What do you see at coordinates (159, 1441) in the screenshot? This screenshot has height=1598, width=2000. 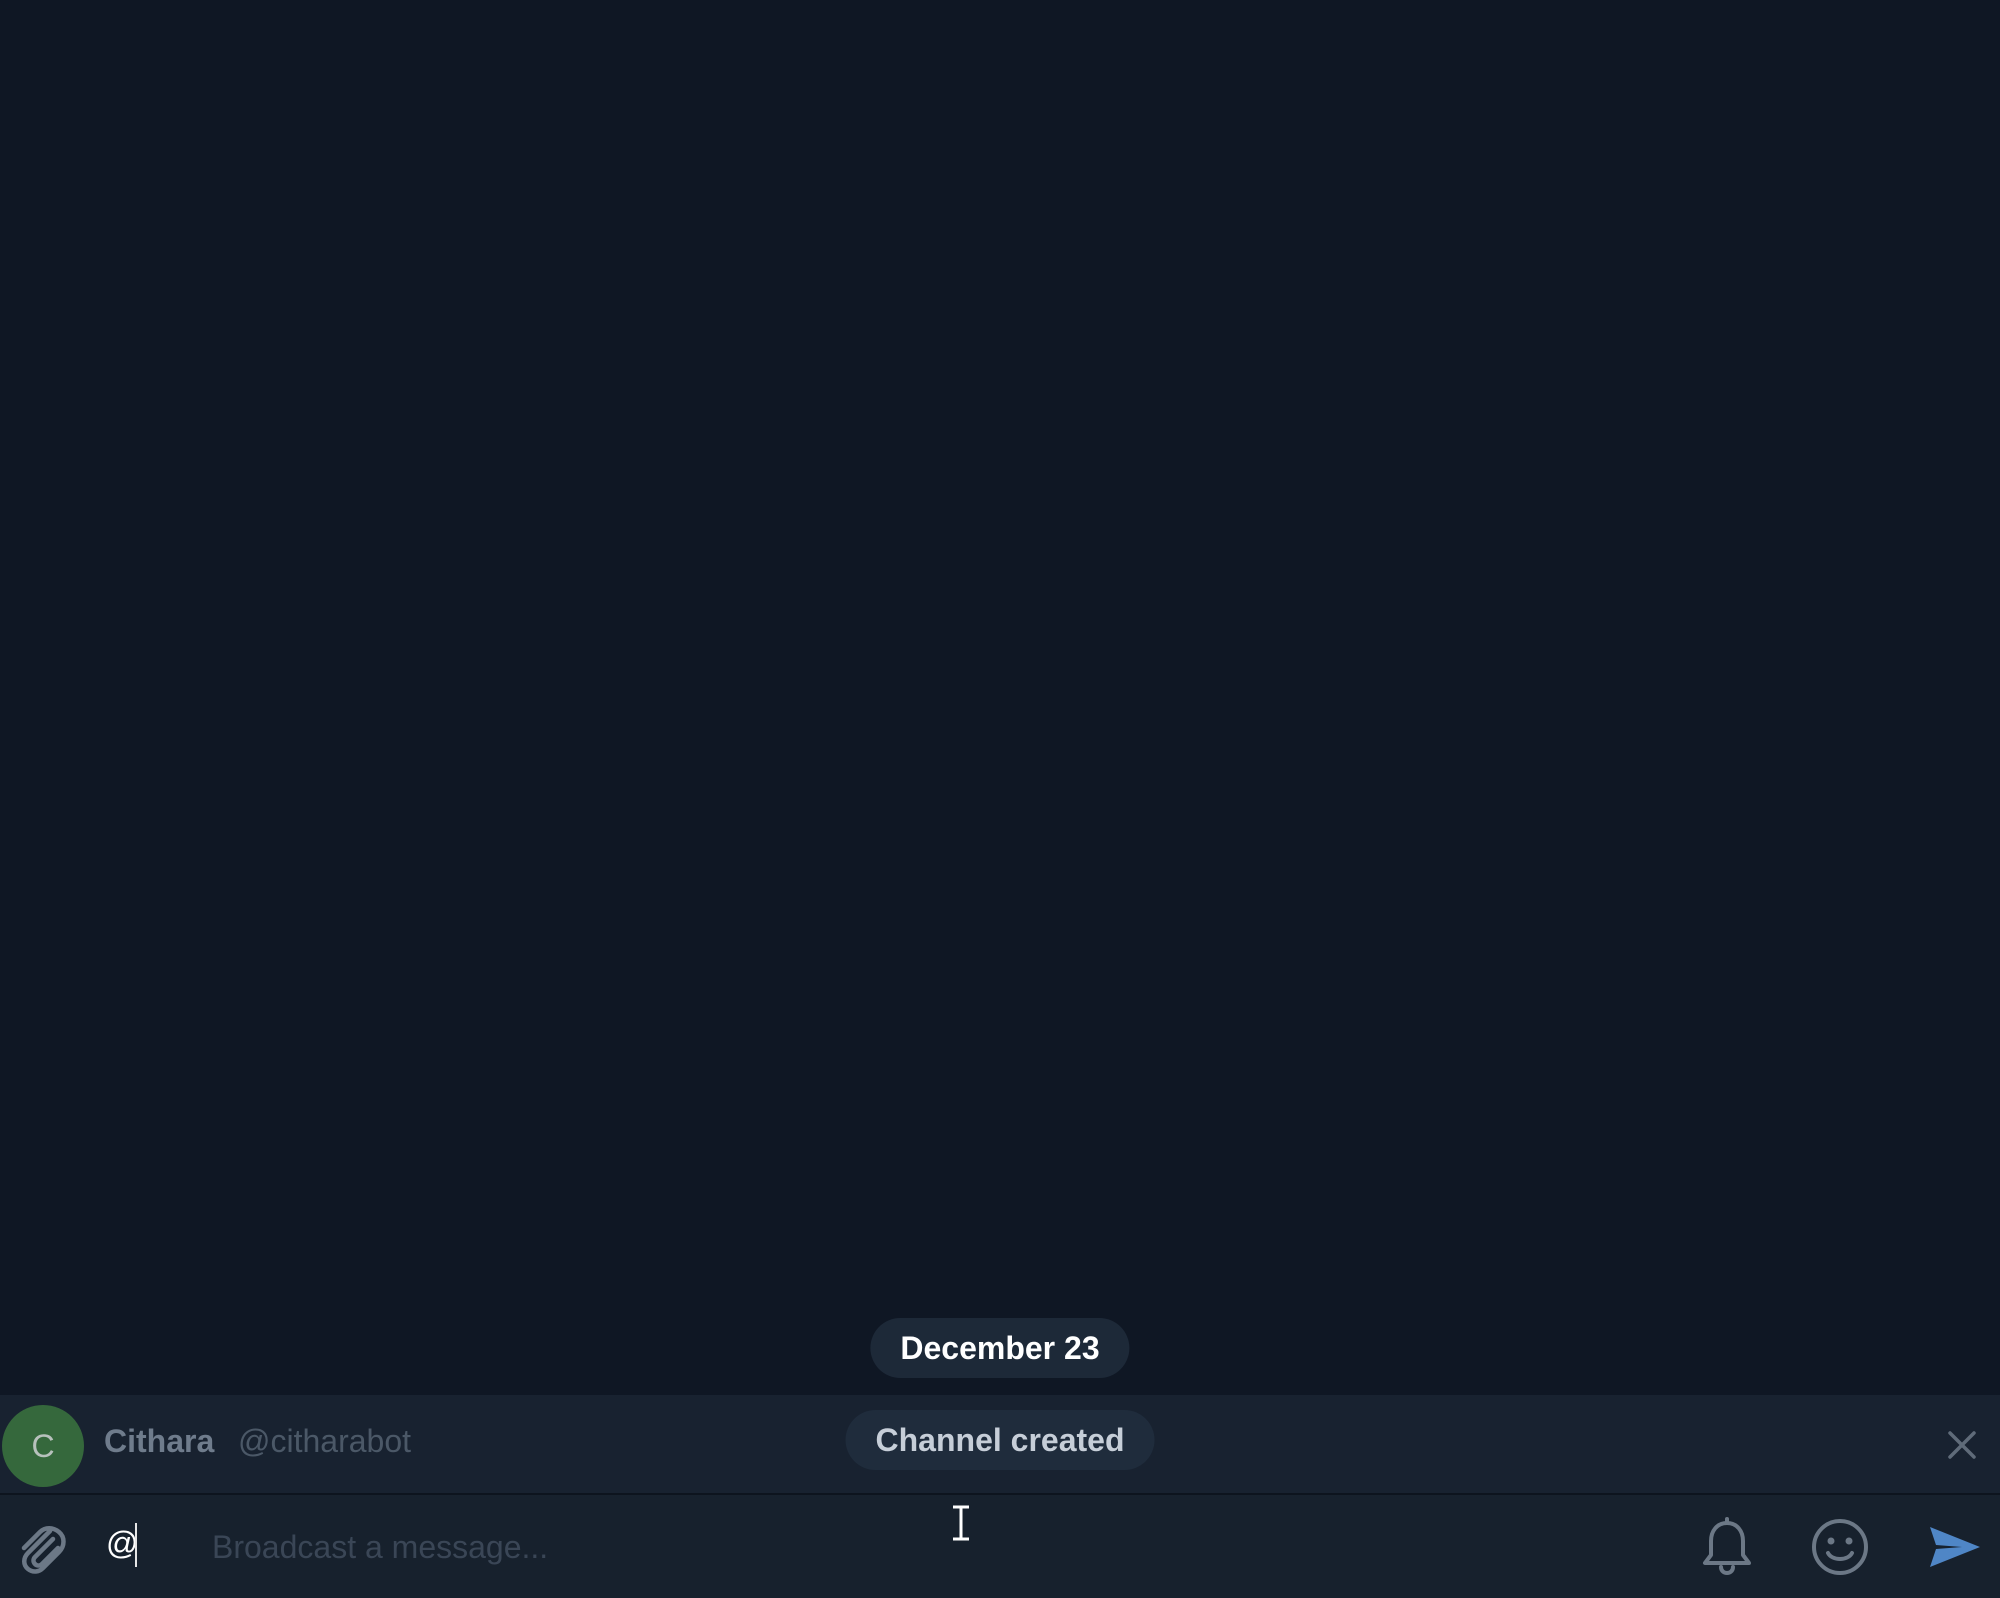 I see `mention-name: Cithara` at bounding box center [159, 1441].